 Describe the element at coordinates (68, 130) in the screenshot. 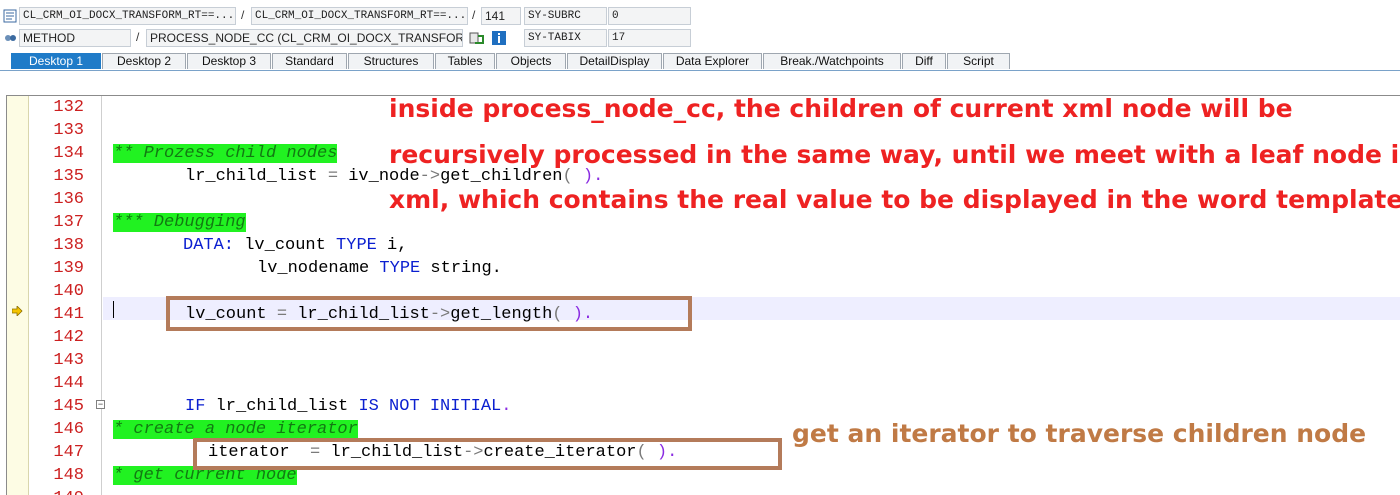

I see `line-number: 133` at that location.